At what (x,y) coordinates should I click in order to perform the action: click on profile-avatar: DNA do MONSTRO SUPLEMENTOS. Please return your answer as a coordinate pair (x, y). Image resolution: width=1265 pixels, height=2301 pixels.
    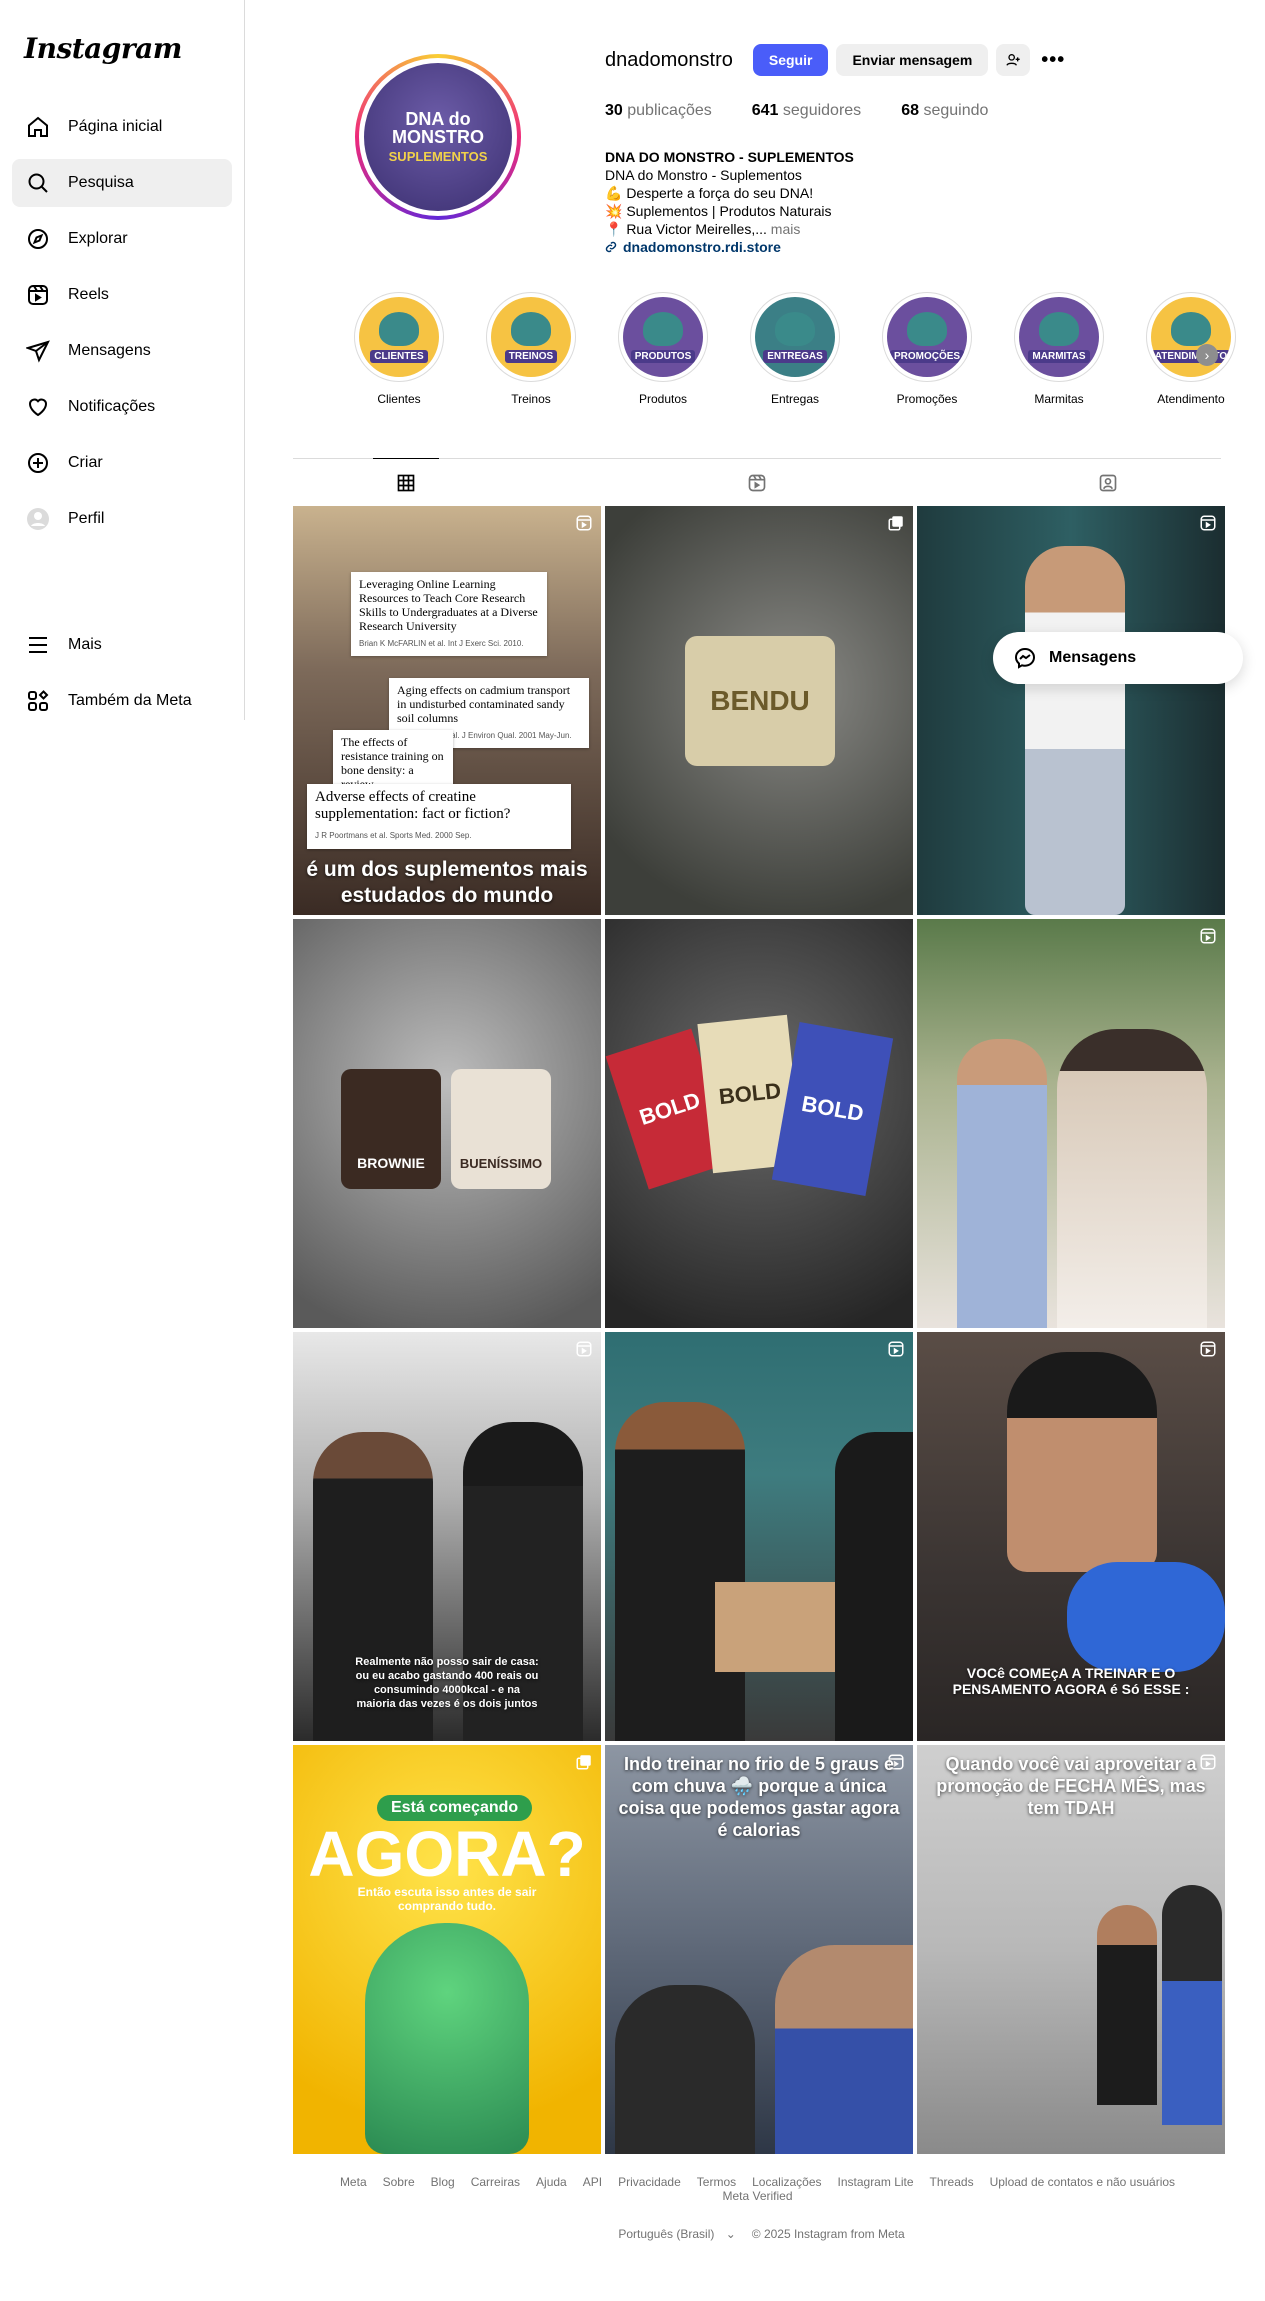
    Looking at the image, I should click on (438, 137).